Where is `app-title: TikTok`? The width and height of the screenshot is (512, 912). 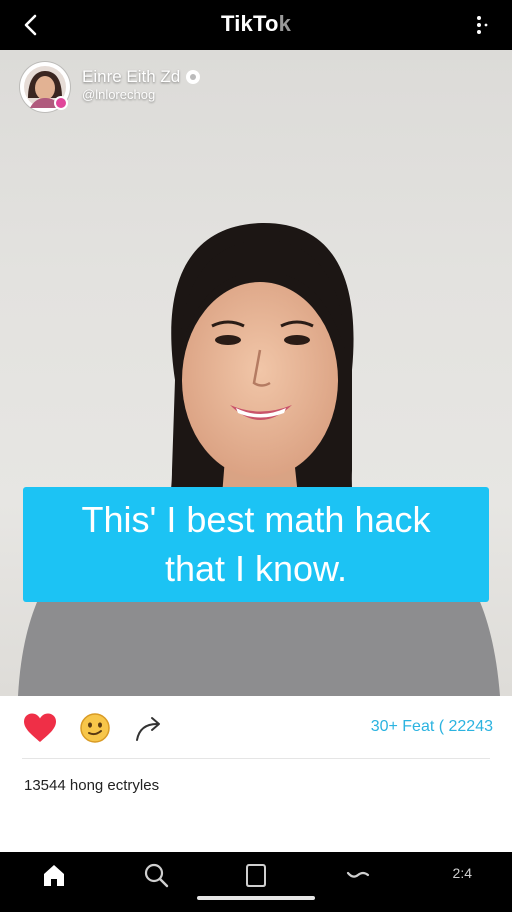 app-title: TikTok is located at coordinates (256, 24).